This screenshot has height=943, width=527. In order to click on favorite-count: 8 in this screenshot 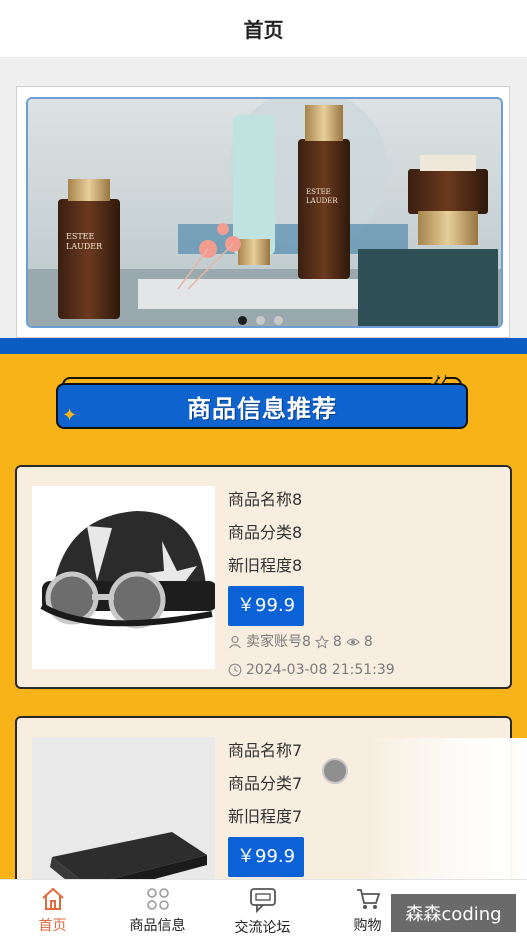, I will do `click(337, 642)`.